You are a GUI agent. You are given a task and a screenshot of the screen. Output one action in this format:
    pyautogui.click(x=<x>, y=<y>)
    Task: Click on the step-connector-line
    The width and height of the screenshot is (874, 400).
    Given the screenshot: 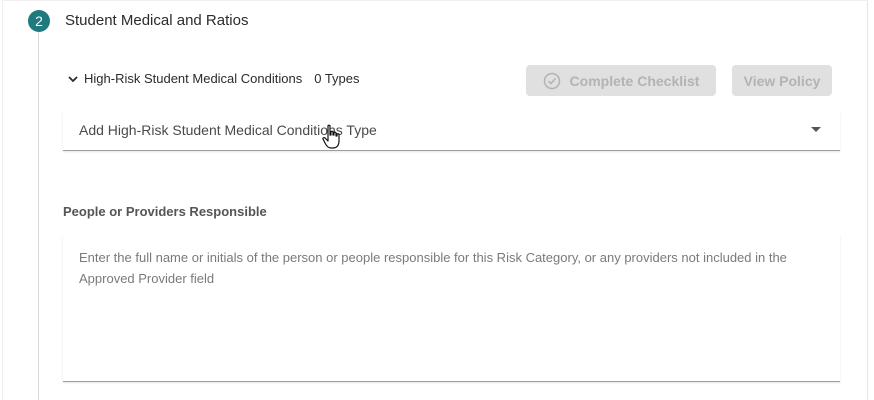 What is the action you would take?
    pyautogui.click(x=38, y=216)
    